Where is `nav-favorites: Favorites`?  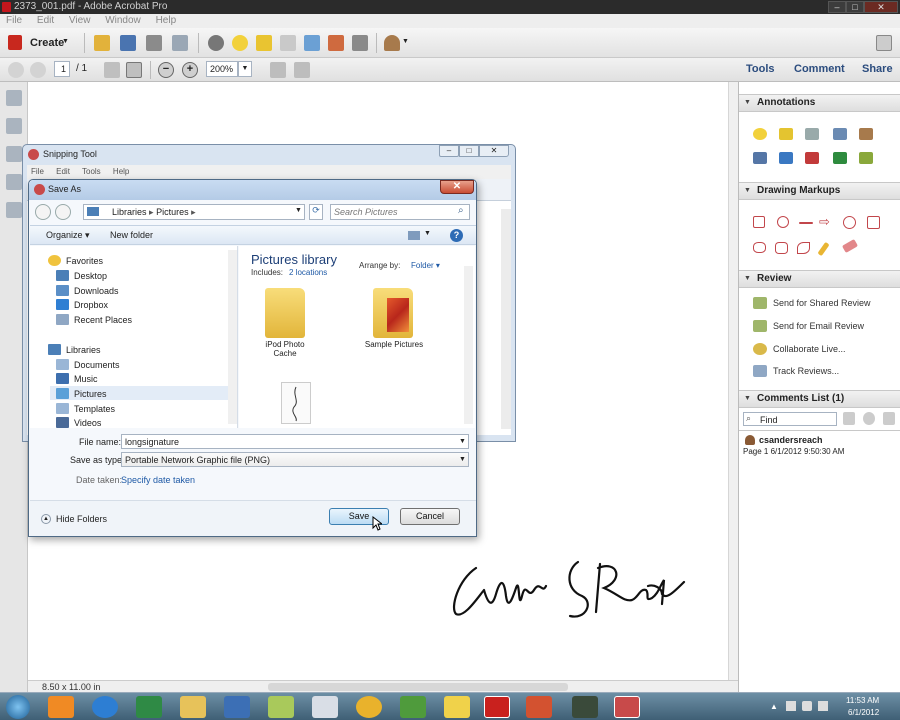 nav-favorites: Favorites is located at coordinates (75, 261).